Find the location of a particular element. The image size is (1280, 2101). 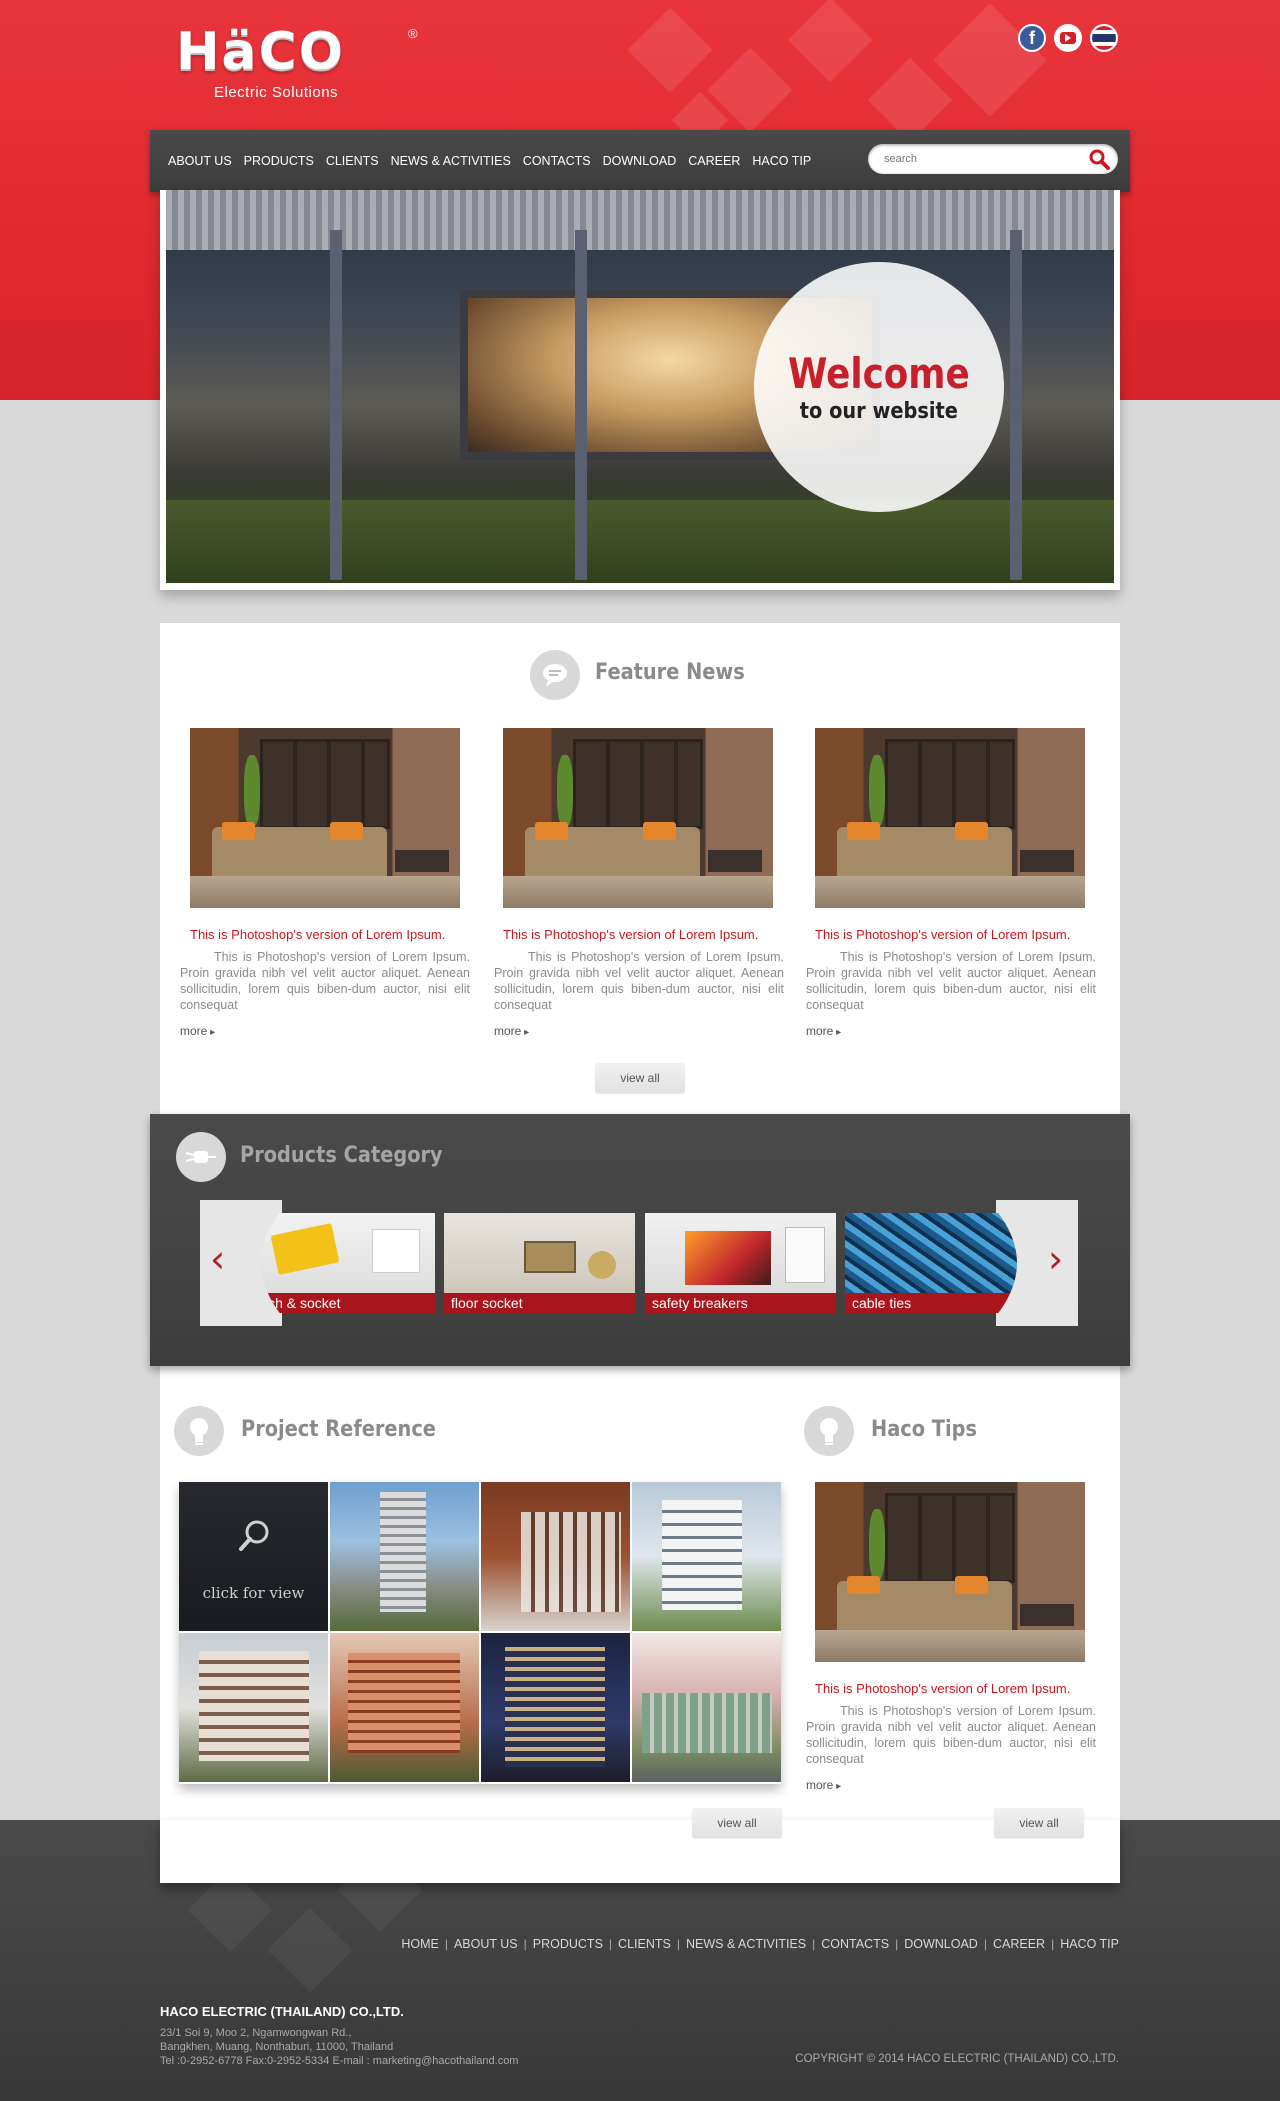

nav-download: DOWNLOAD is located at coordinates (640, 161).